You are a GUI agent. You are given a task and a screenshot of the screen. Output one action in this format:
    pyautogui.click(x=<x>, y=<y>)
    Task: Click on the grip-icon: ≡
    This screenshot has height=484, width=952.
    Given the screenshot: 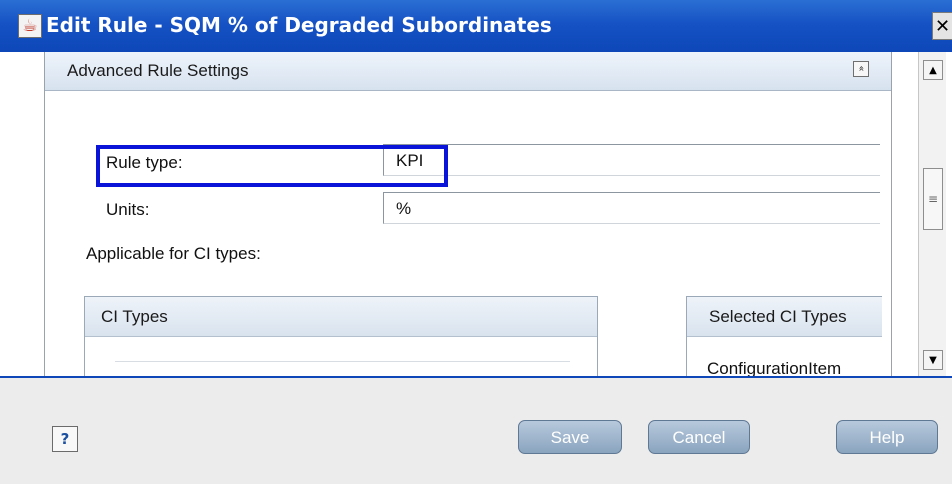 What is the action you would take?
    pyautogui.click(x=933, y=199)
    